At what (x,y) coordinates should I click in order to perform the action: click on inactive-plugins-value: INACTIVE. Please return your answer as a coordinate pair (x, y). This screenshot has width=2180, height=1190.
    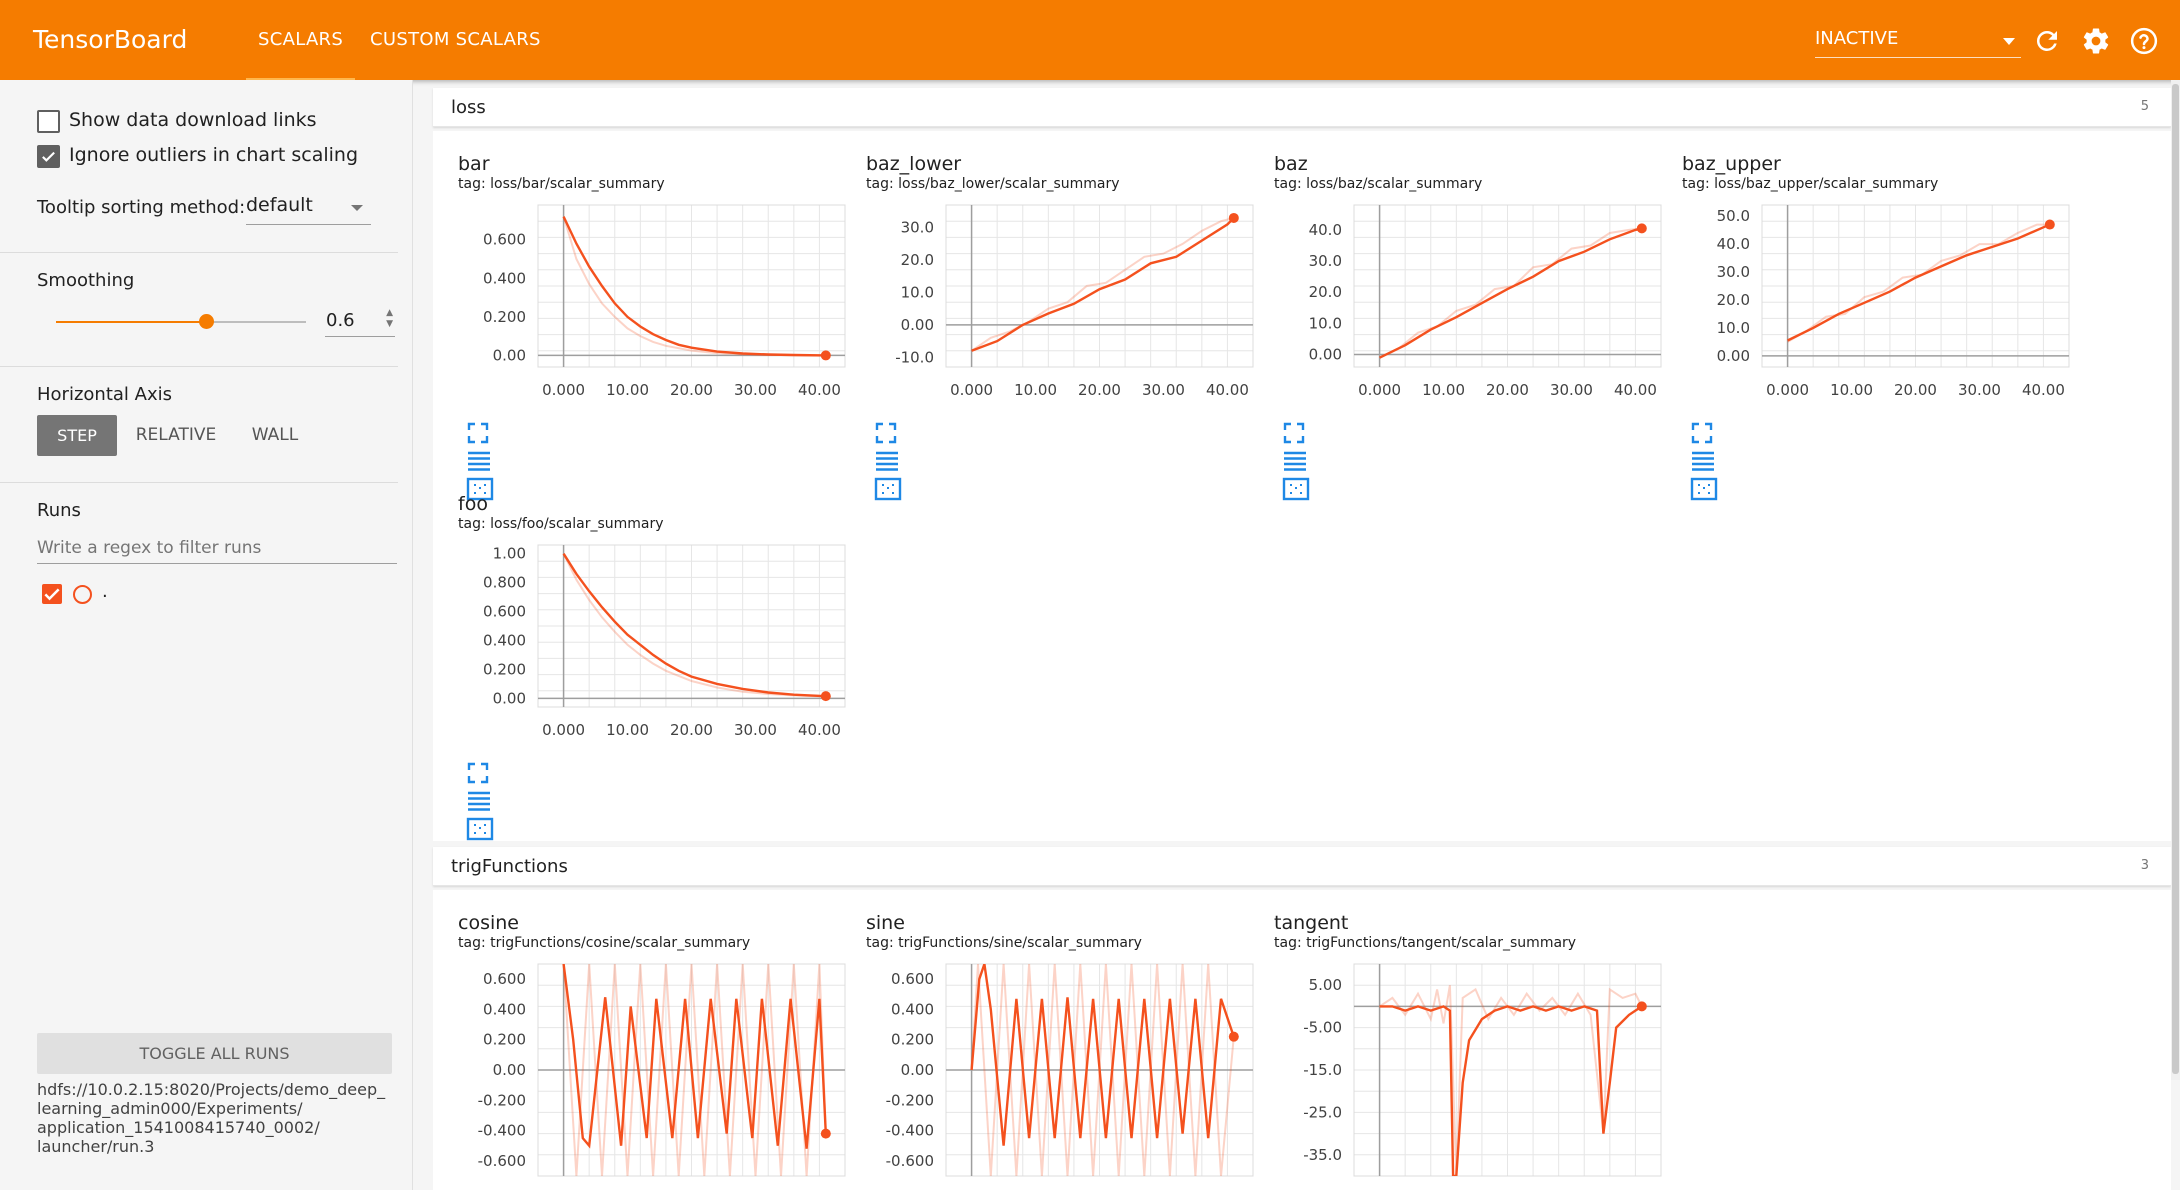
    Looking at the image, I should click on (1857, 38).